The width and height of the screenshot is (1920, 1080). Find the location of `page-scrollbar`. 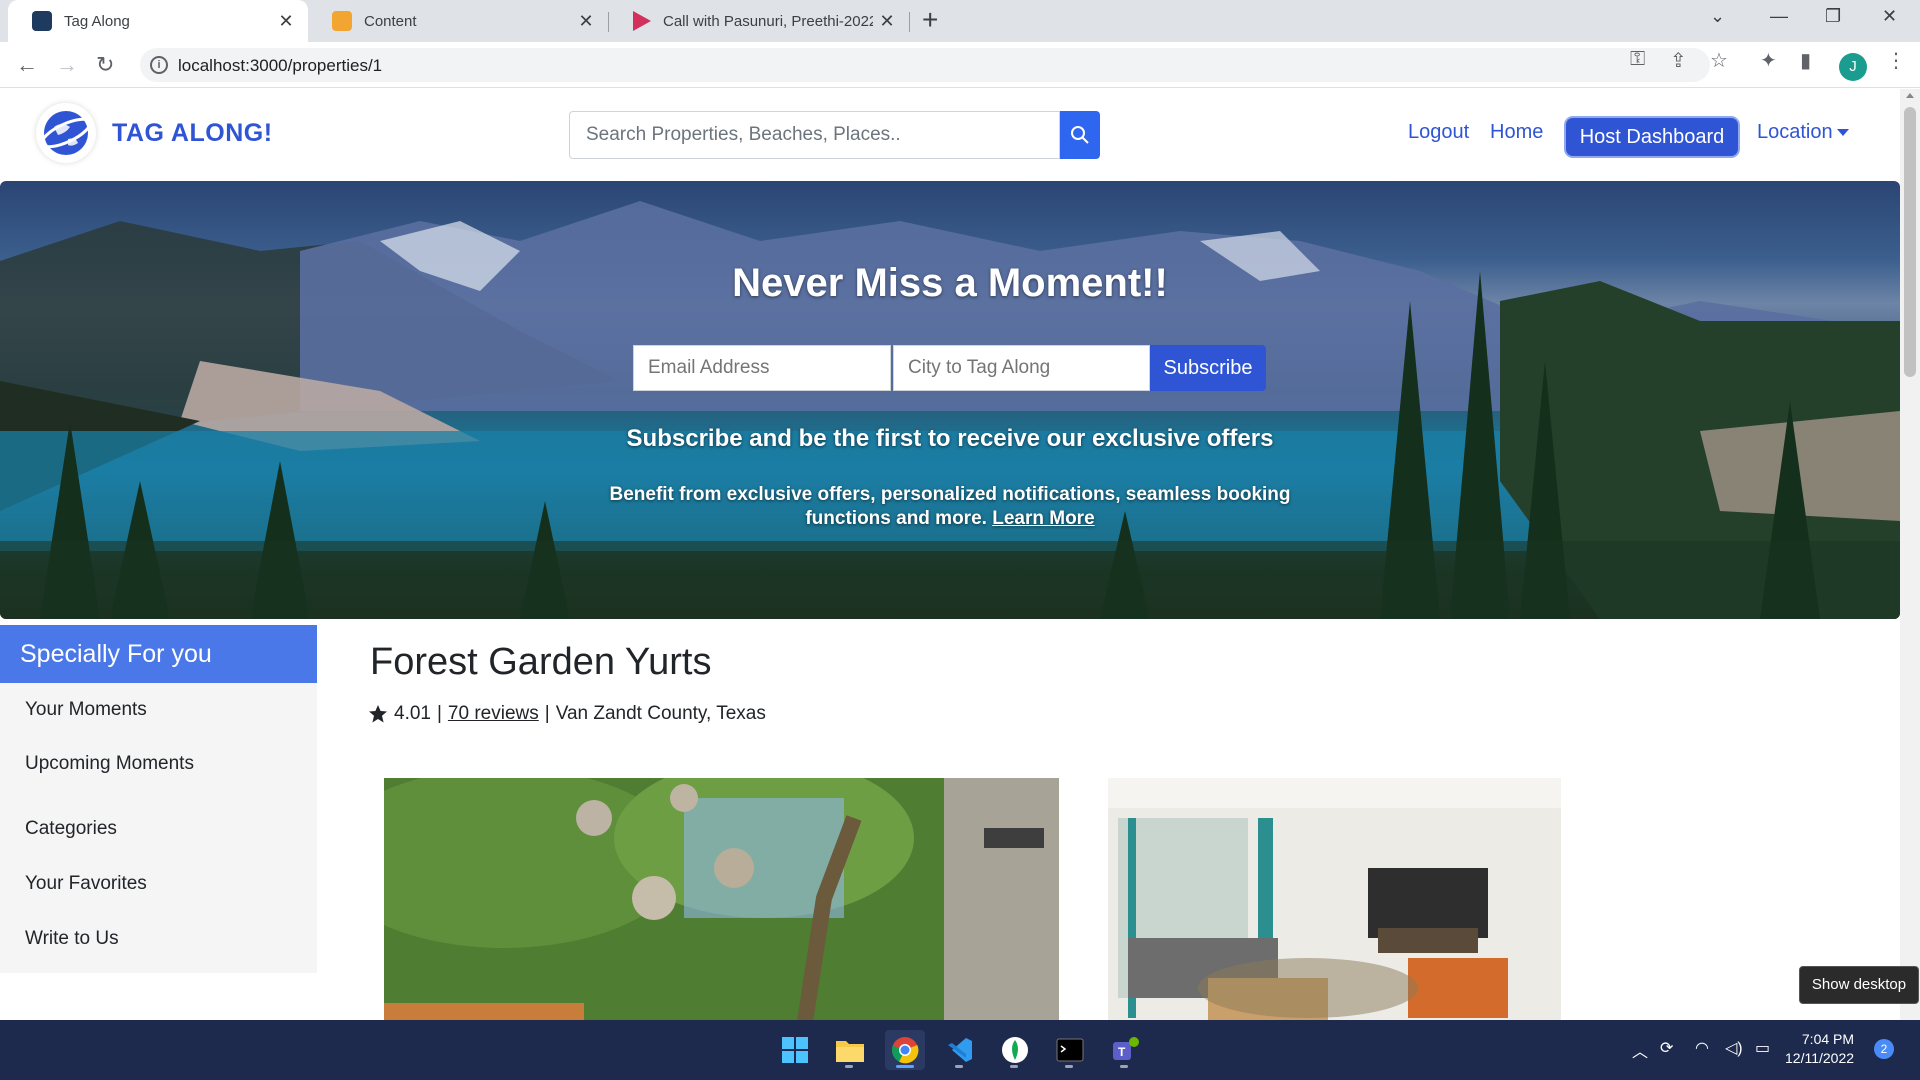

page-scrollbar is located at coordinates (1910, 554).